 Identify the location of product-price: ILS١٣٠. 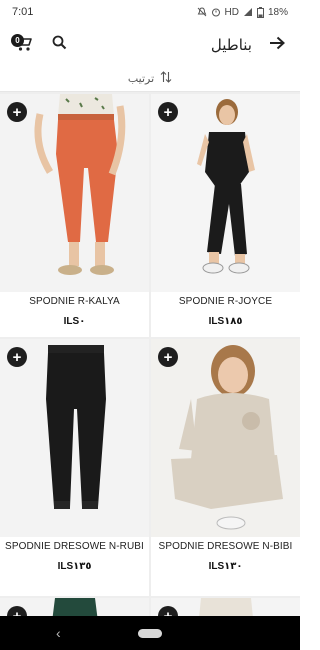
(225, 566).